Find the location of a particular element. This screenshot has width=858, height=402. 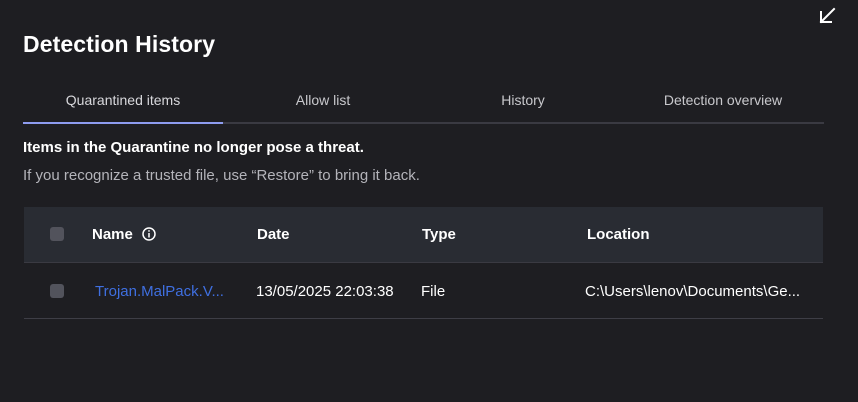

detection-type: File is located at coordinates (433, 291).